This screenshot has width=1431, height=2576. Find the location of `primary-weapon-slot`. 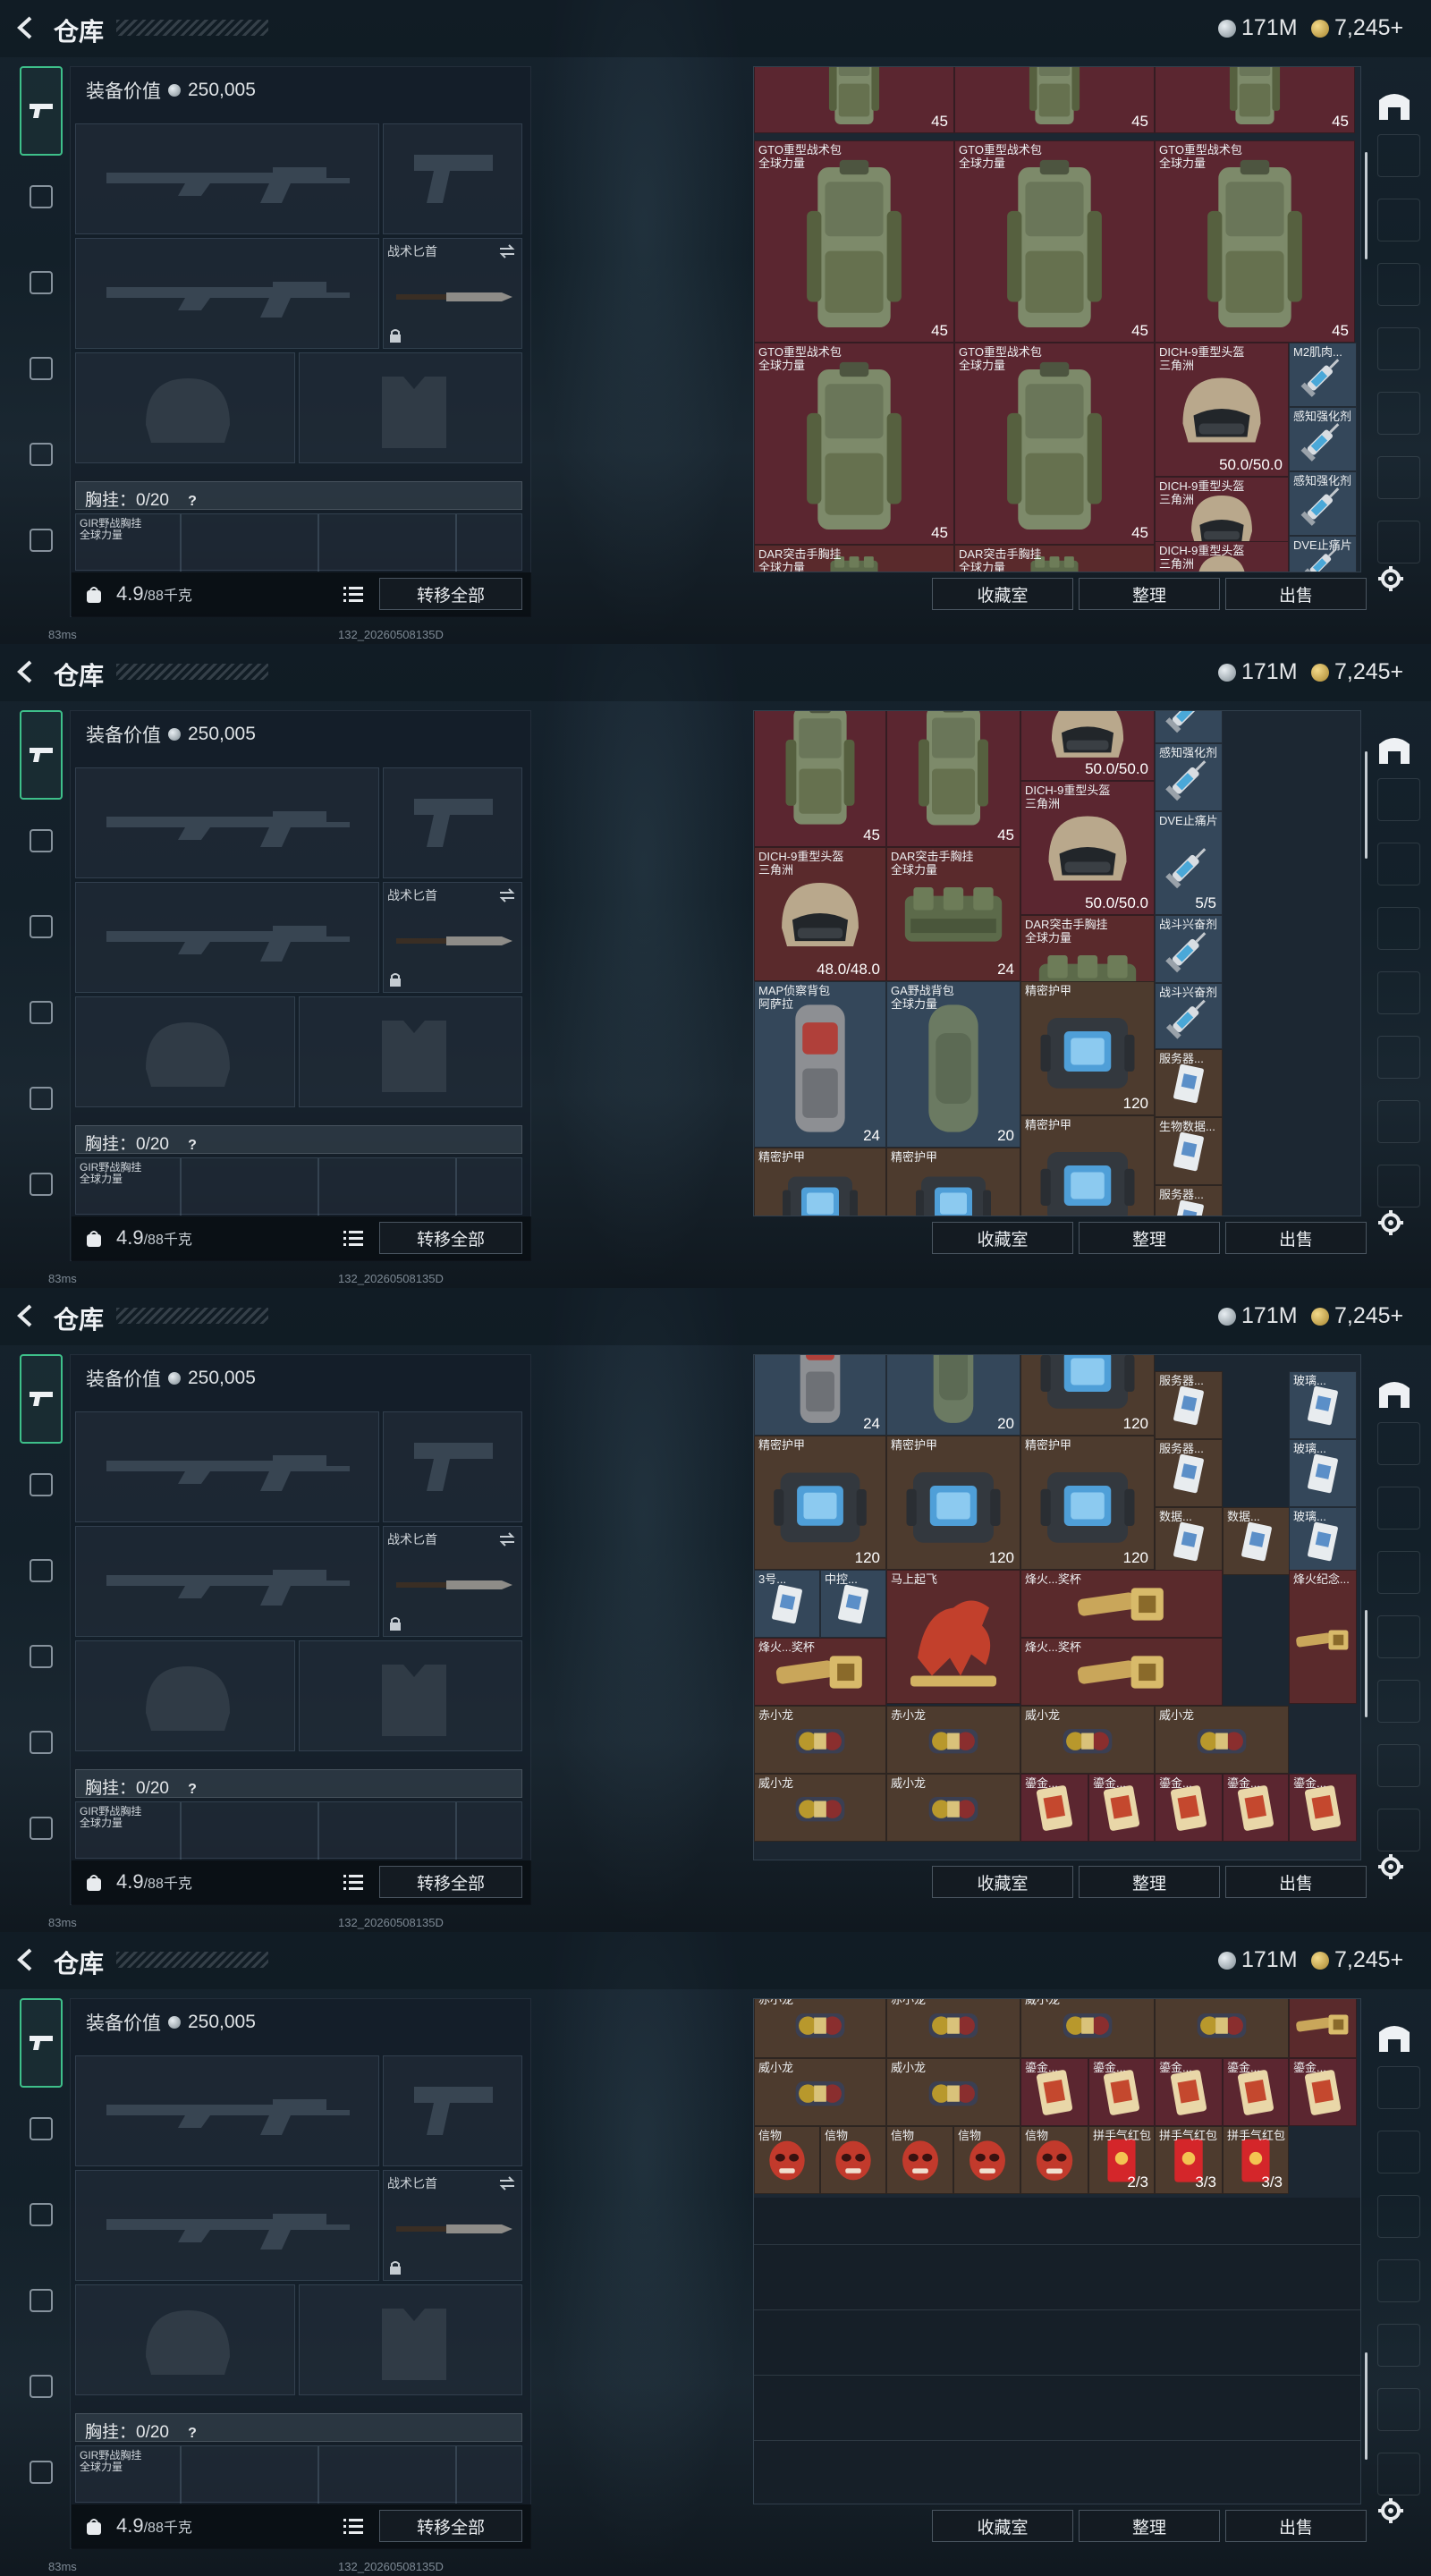

primary-weapon-slot is located at coordinates (227, 822).